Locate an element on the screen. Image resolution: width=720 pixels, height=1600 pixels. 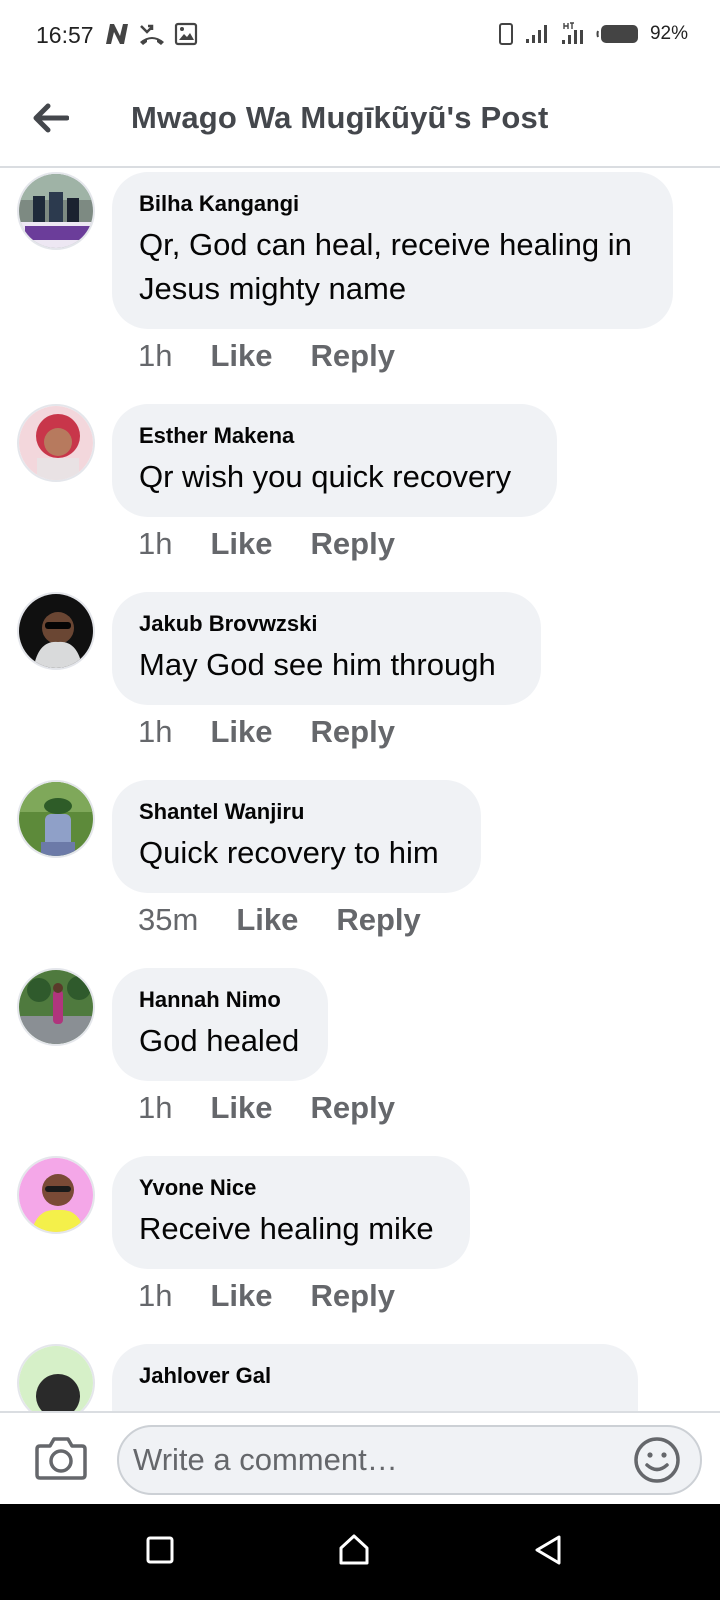
comment-time: 35m is located at coordinates (168, 920).